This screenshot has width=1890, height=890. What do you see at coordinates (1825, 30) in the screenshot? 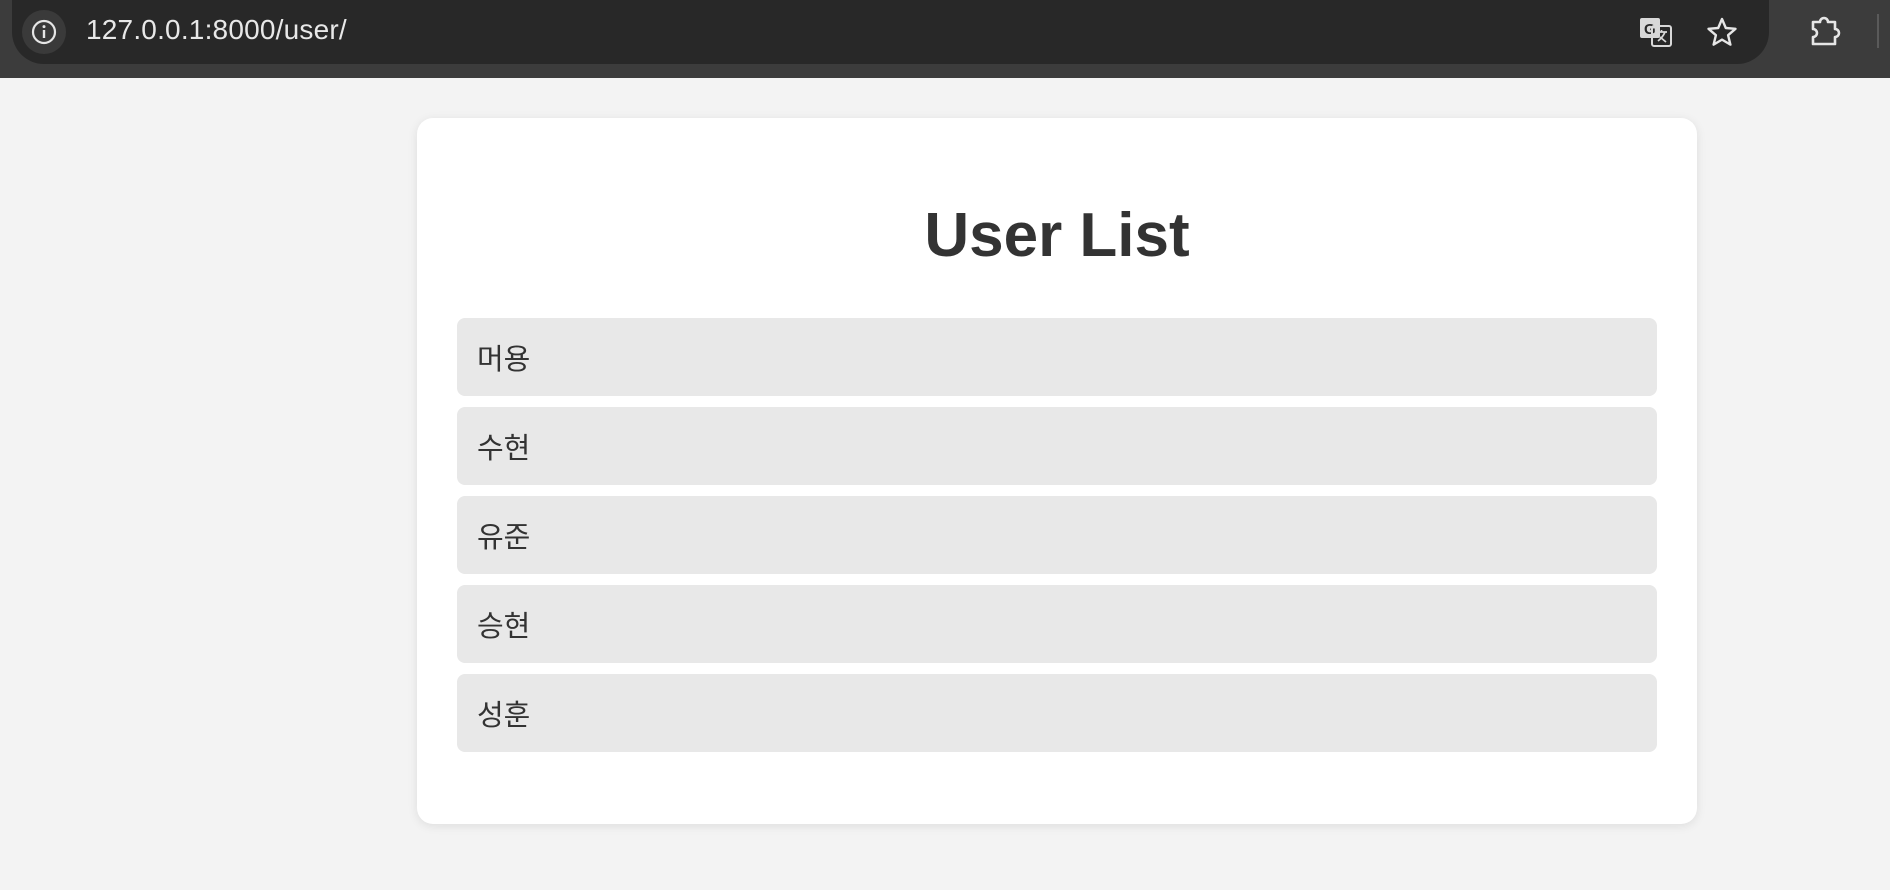
I see `extensions-puzzle-icon` at bounding box center [1825, 30].